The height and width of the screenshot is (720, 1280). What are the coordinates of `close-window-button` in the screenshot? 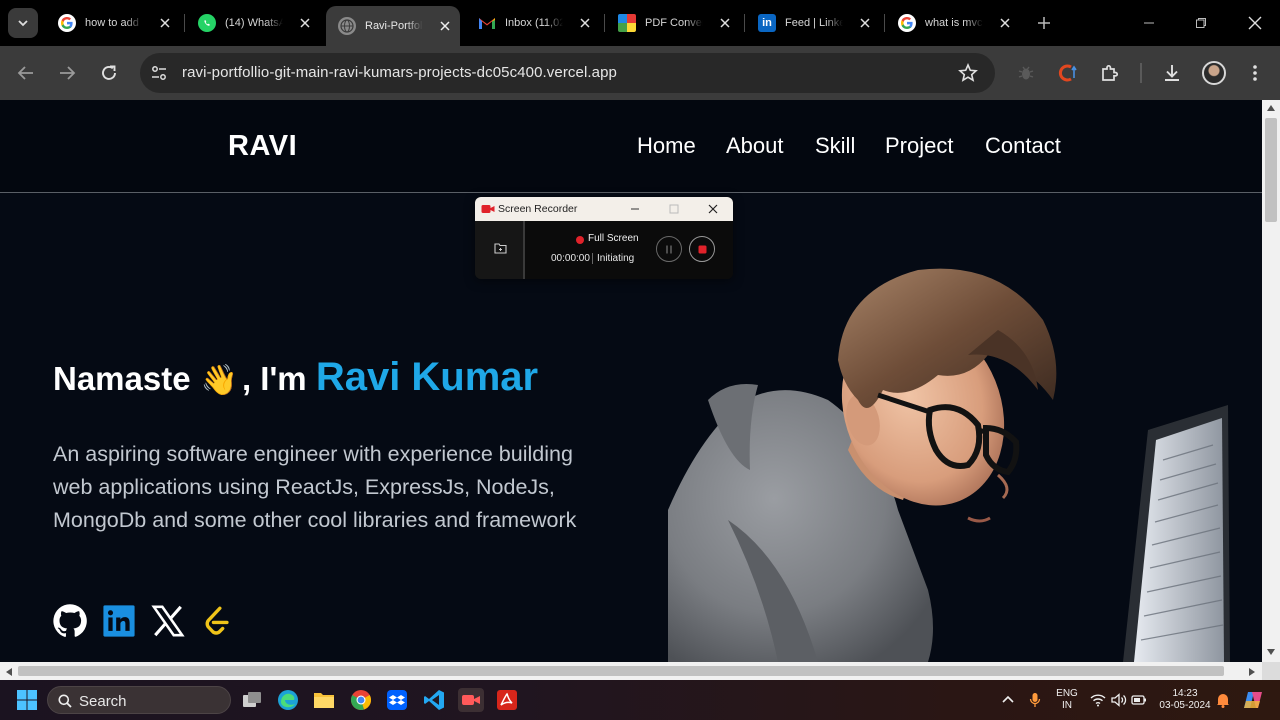 It's located at (1255, 23).